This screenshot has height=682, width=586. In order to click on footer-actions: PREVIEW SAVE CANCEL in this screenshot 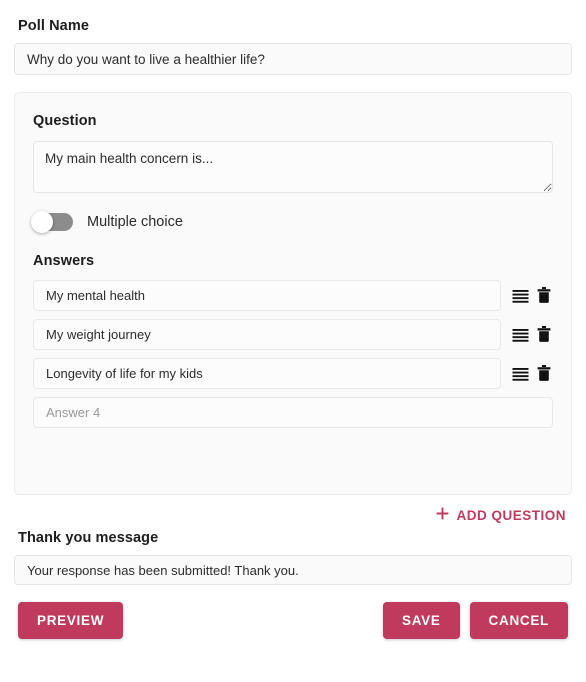, I will do `click(293, 620)`.